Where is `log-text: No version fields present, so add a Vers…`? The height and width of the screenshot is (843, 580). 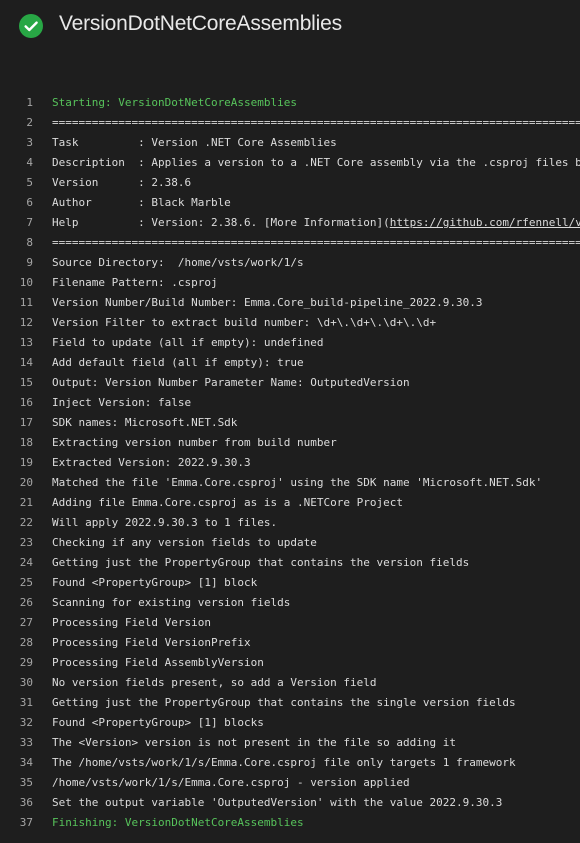 log-text: No version fields present, so add a Vers… is located at coordinates (214, 682).